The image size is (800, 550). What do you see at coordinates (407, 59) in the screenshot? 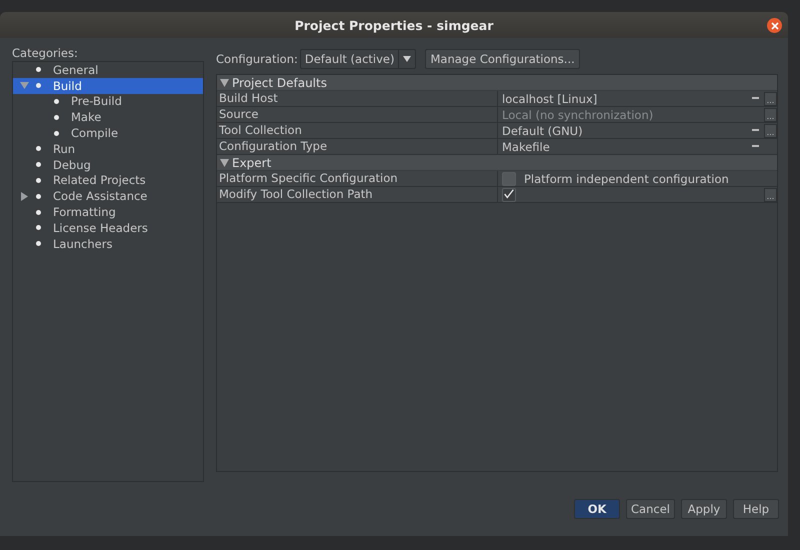
I see `dropdown-arrow-icon` at bounding box center [407, 59].